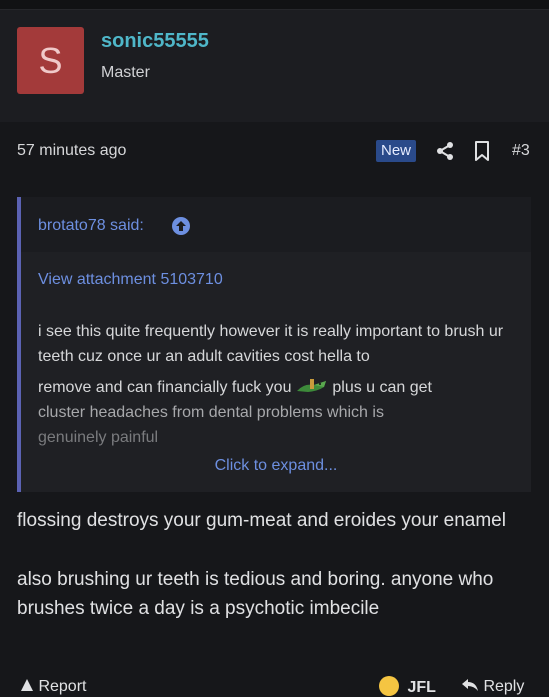 This screenshot has width=549, height=697. What do you see at coordinates (55, 127) in the screenshot?
I see `header-pointer` at bounding box center [55, 127].